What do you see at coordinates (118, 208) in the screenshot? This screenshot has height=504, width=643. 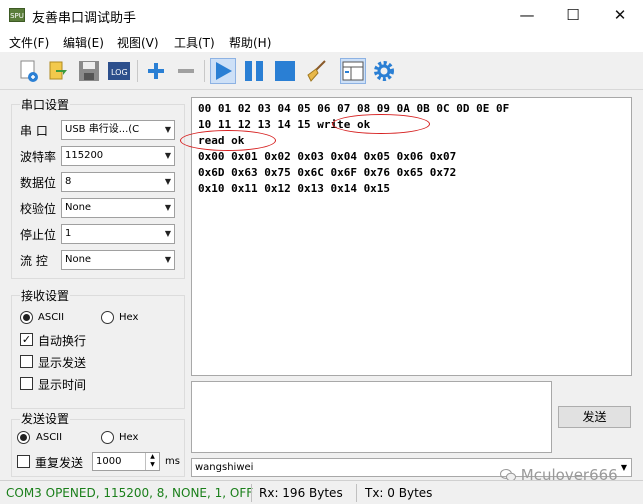 I see `parity-select: None ▼` at bounding box center [118, 208].